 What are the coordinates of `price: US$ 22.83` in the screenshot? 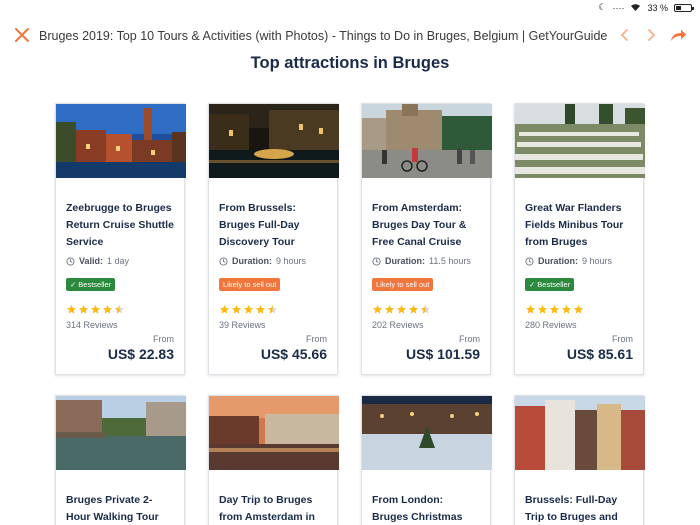 It's located at (140, 354).